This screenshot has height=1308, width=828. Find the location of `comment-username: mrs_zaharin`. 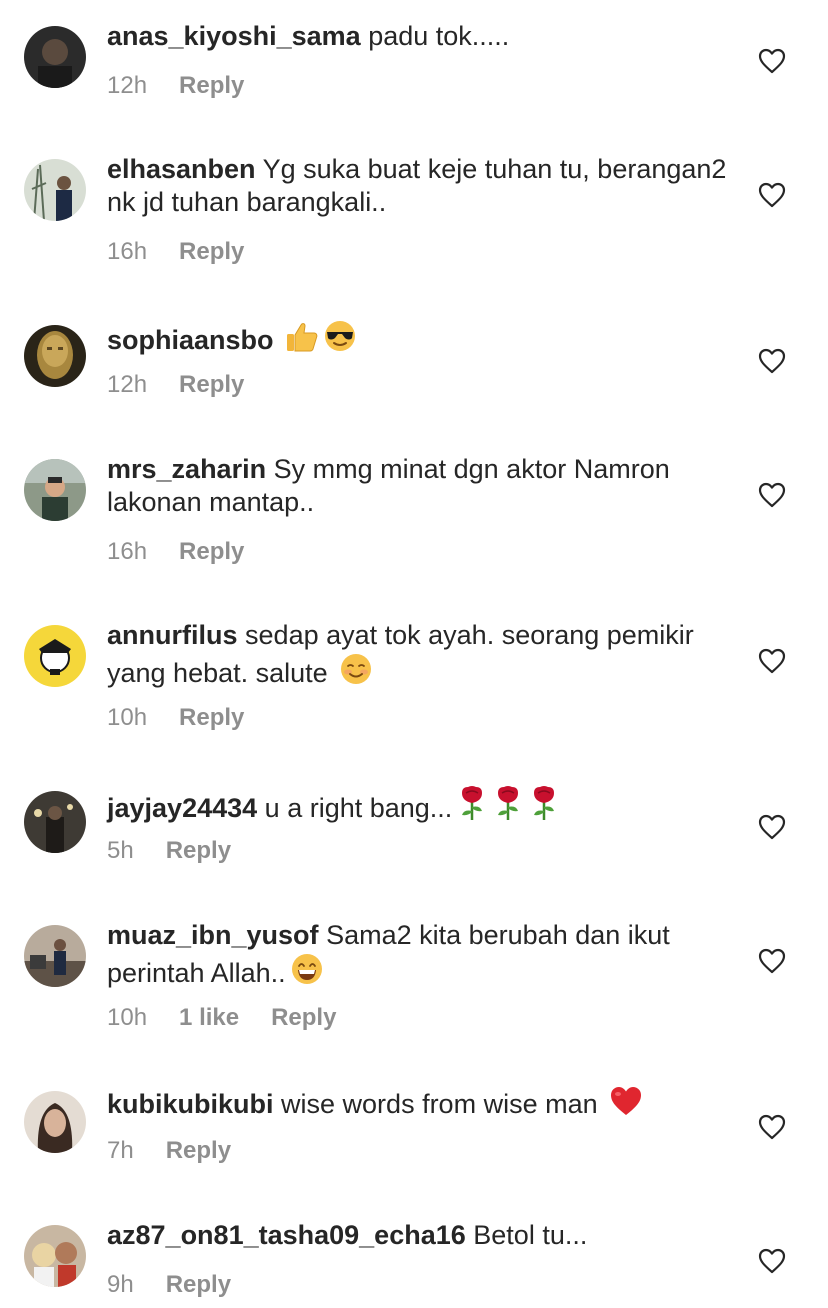

comment-username: mrs_zaharin is located at coordinates (186, 469).